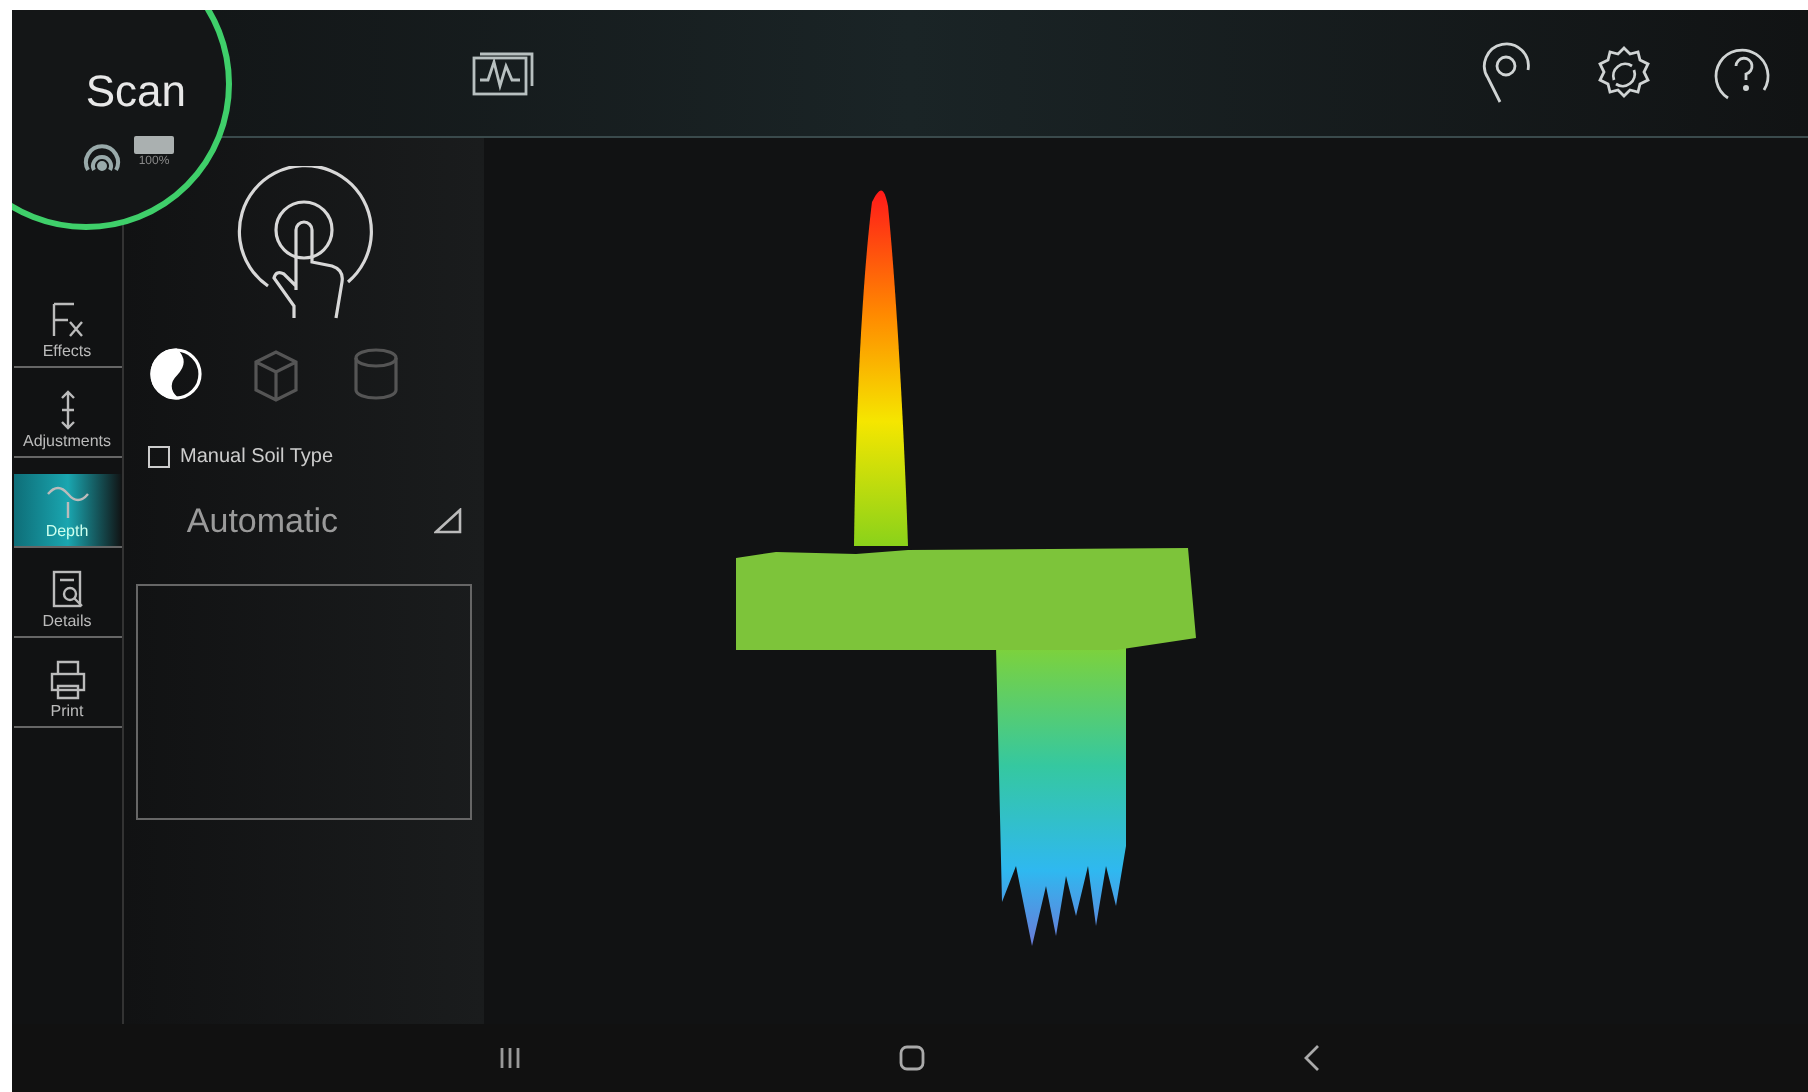 This screenshot has width=1808, height=1092. Describe the element at coordinates (67, 601) in the screenshot. I see `sidebar-tab: Details` at that location.